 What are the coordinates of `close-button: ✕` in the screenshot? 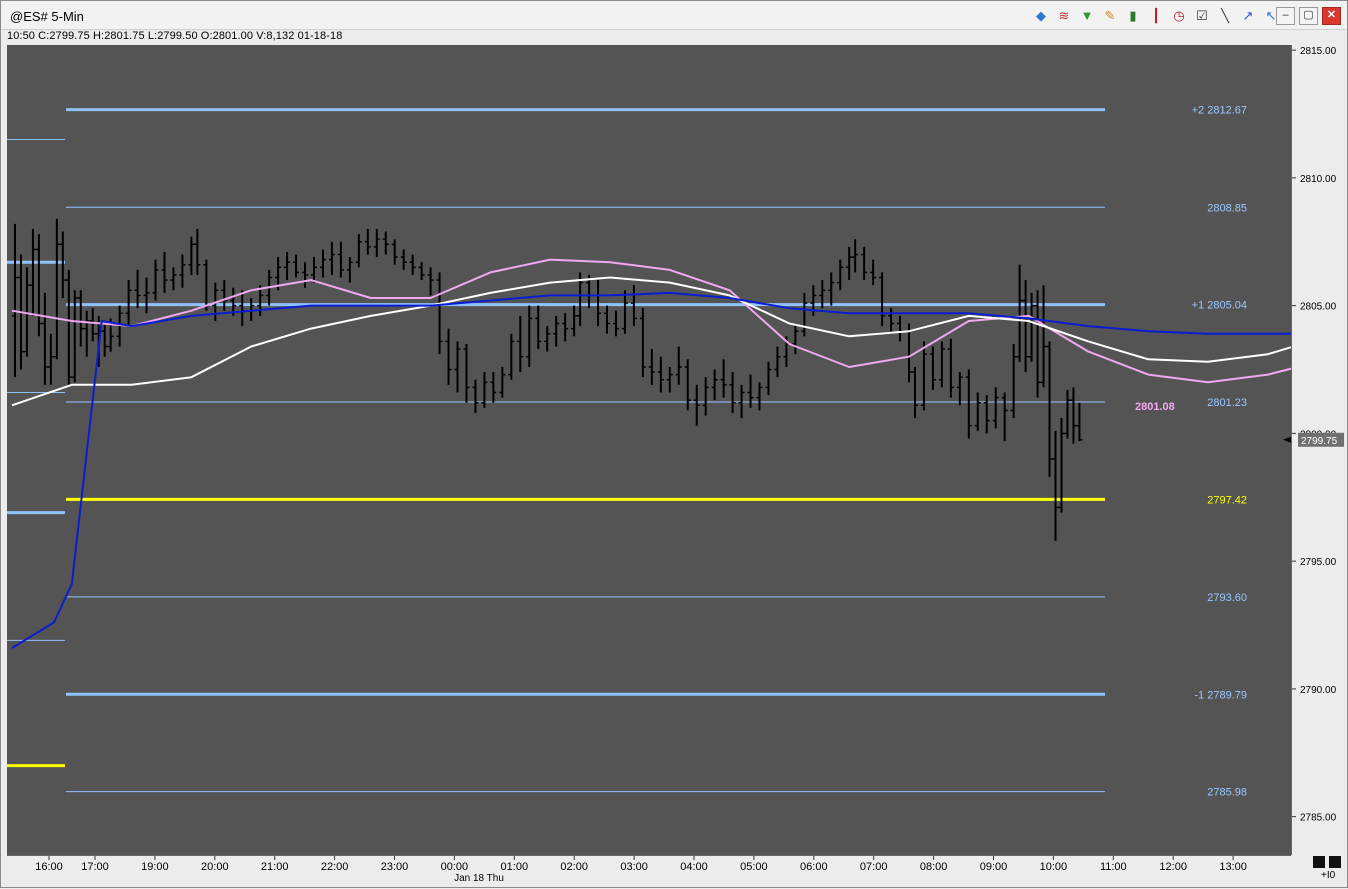 It's located at (1331, 16).